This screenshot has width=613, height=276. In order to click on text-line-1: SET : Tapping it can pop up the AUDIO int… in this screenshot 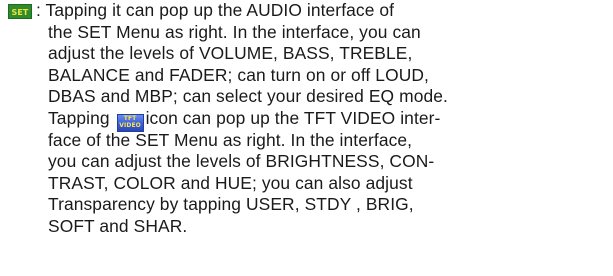, I will do `click(308, 11)`.